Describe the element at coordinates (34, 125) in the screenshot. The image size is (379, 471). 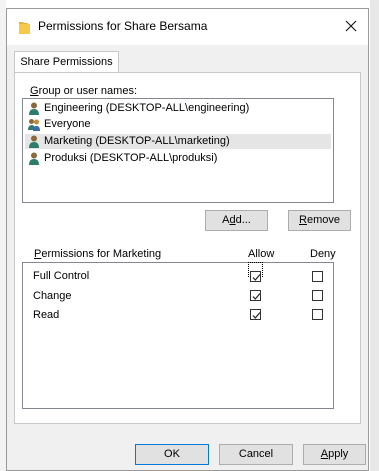
I see `group-icon` at that location.